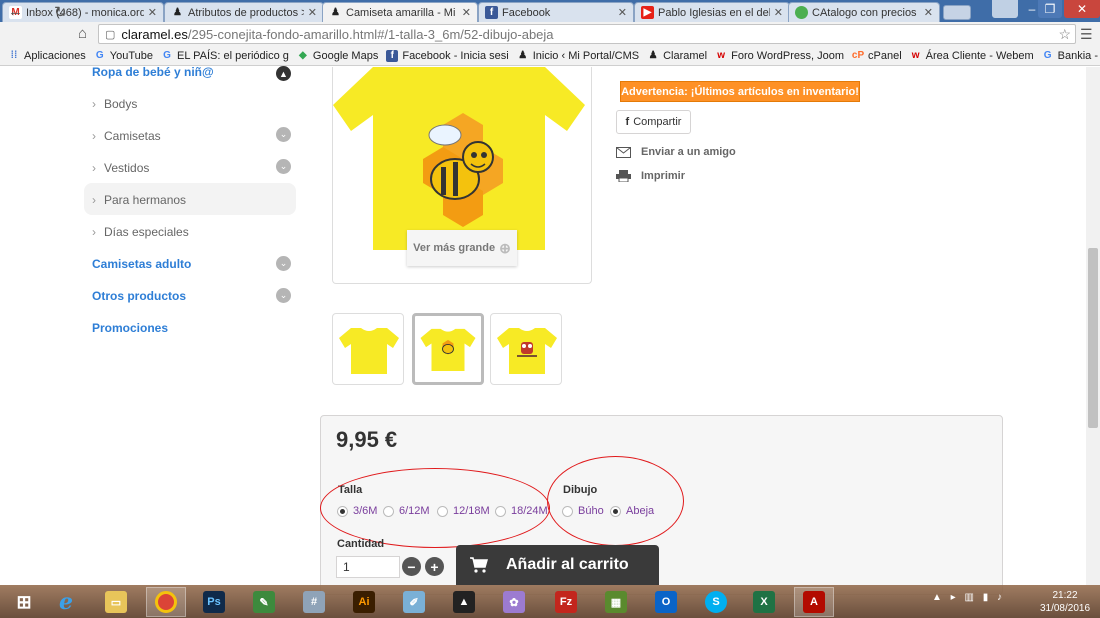 This screenshot has width=1100, height=618. I want to click on share-facebook-button: f Compartir, so click(653, 122).